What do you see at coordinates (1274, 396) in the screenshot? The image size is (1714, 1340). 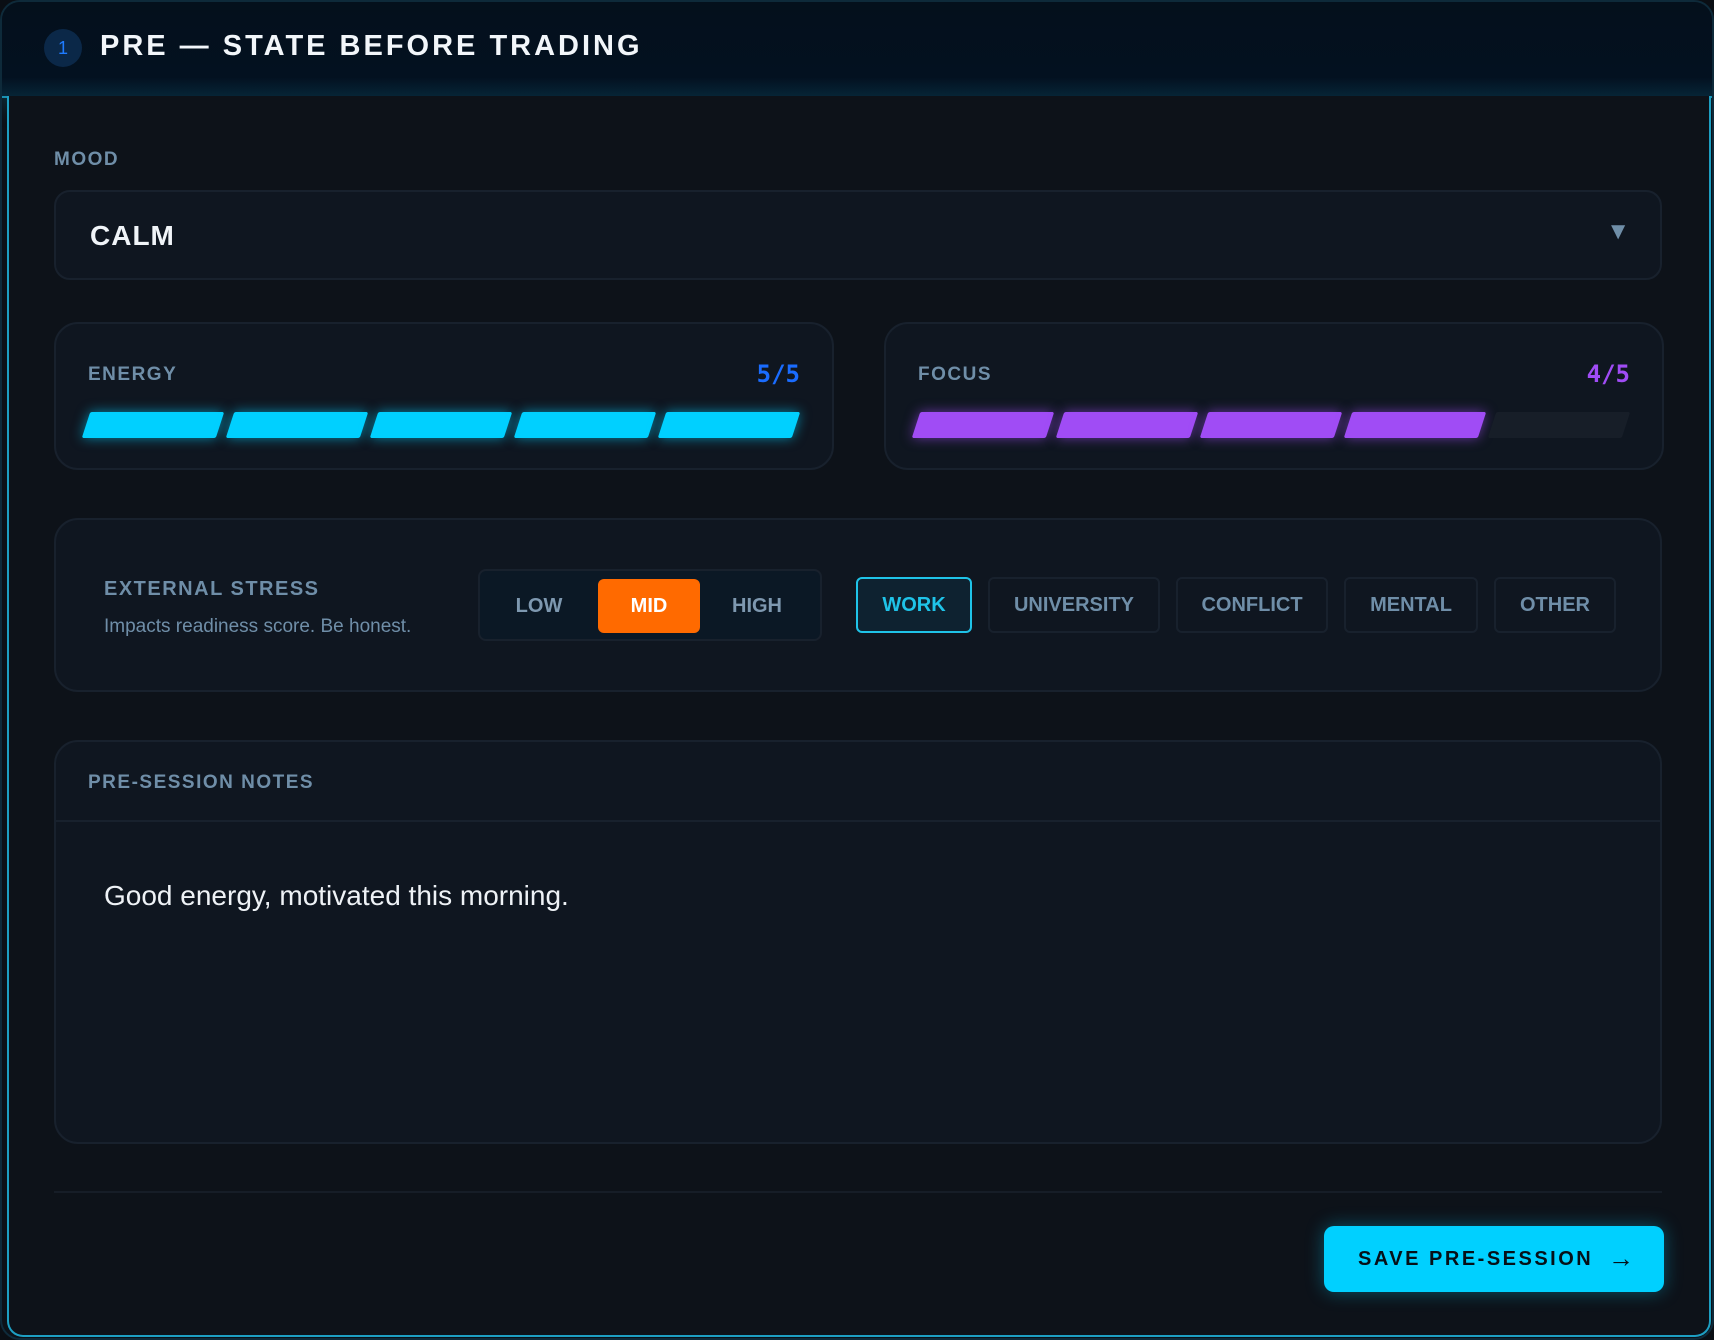 I see `focus-meter: FOCUS 4/5` at bounding box center [1274, 396].